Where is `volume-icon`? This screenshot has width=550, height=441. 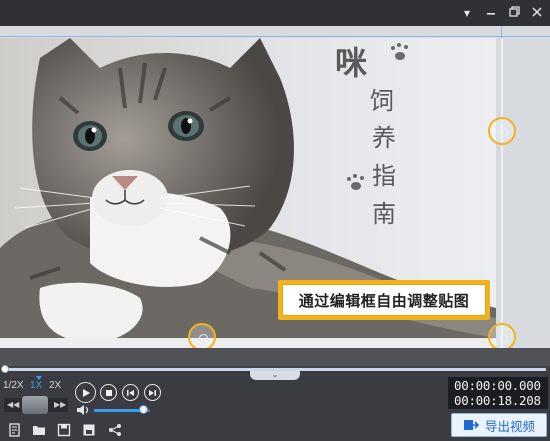 volume-icon is located at coordinates (83, 410).